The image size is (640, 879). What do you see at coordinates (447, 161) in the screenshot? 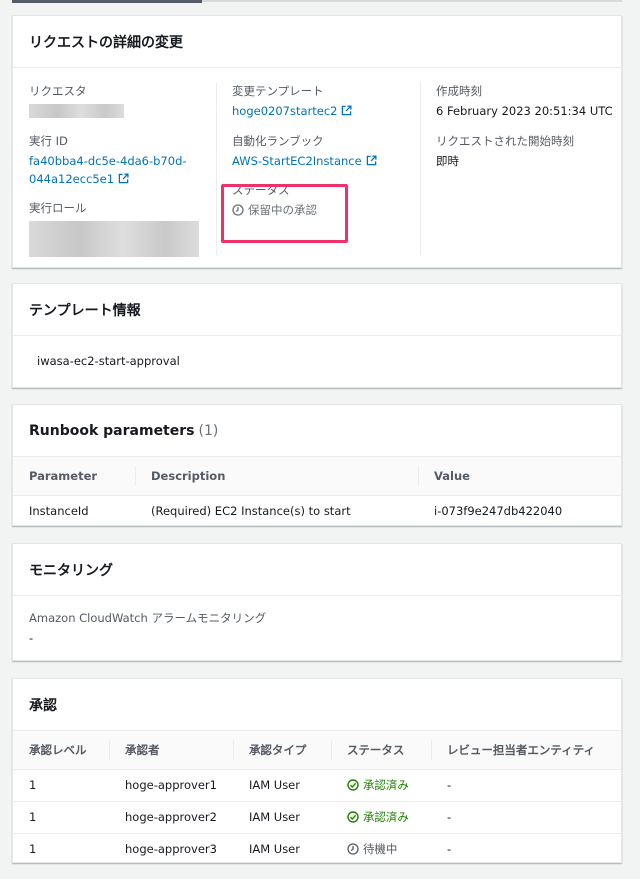
I see `requested-start-value: 即時` at bounding box center [447, 161].